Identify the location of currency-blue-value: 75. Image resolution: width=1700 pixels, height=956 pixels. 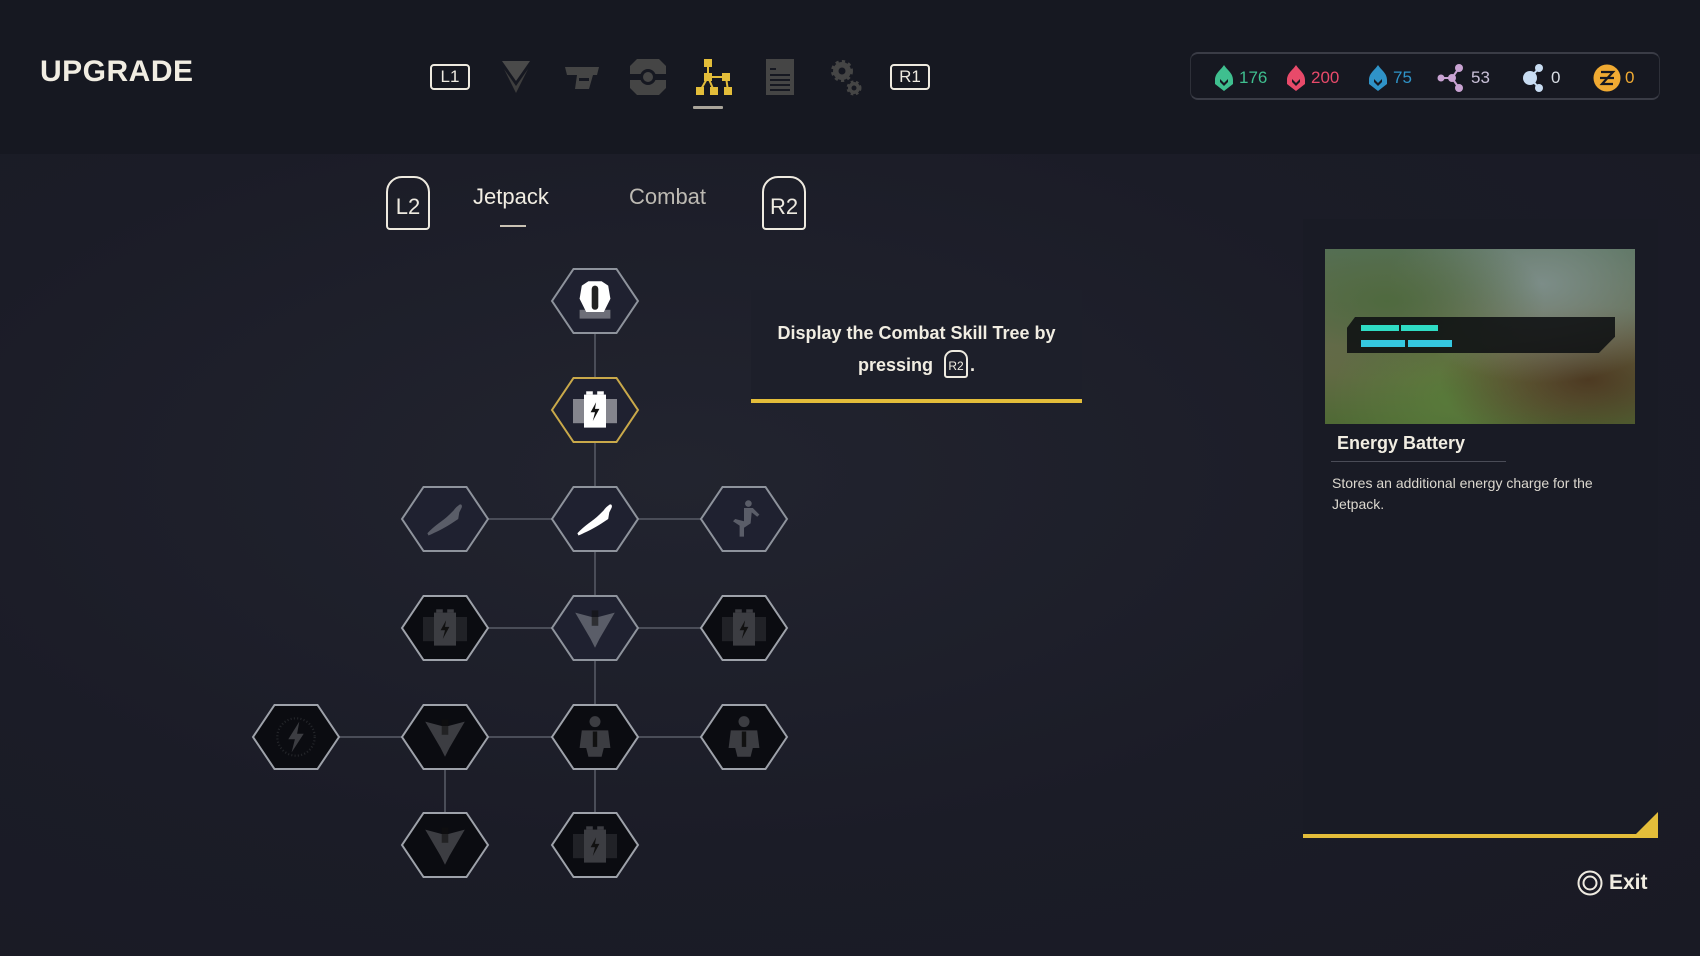
(1402, 77).